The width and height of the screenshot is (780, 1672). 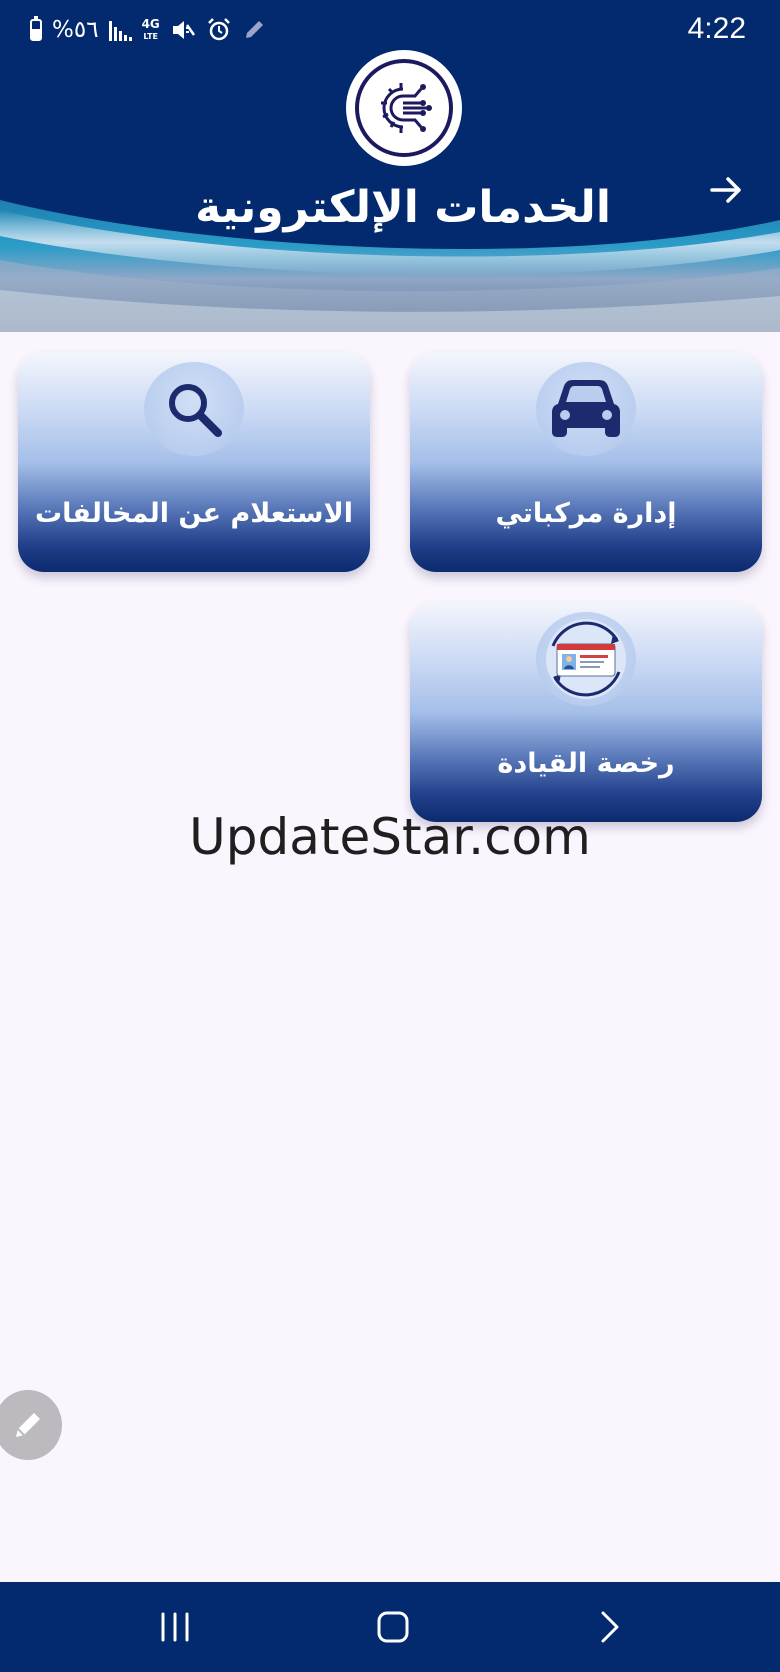 I want to click on logo-ring, so click(x=404, y=108).